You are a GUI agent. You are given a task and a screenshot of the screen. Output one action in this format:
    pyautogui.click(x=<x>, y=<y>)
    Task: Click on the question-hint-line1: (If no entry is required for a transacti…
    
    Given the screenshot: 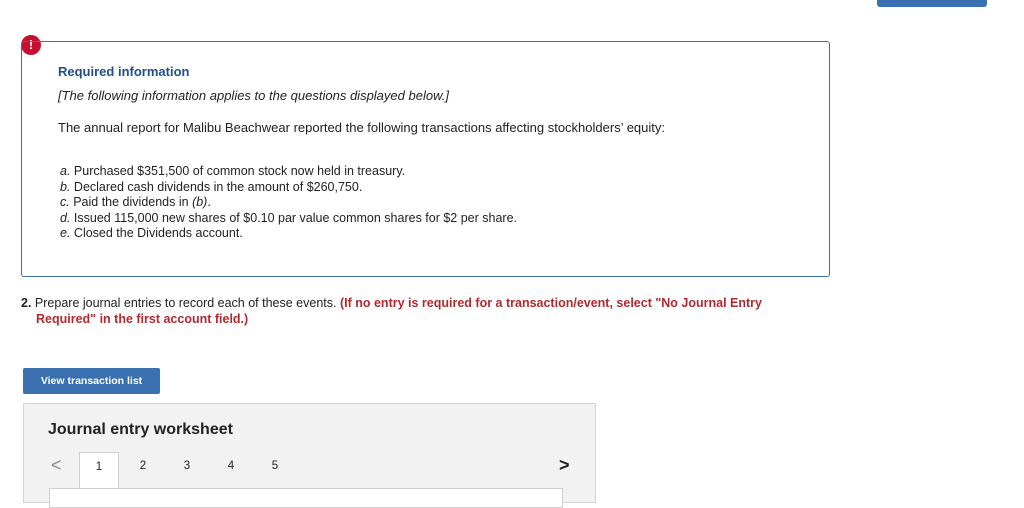 What is the action you would take?
    pyautogui.click(x=550, y=303)
    